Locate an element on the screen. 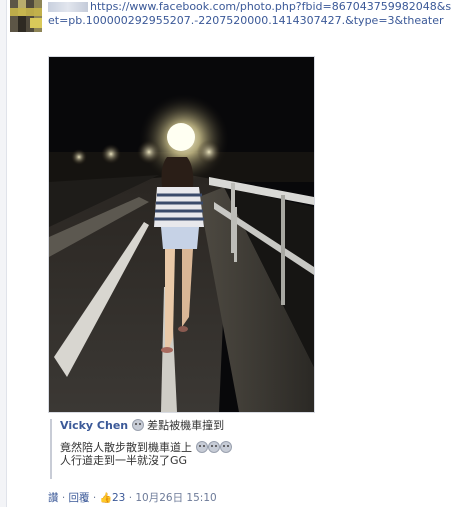  blurred-commenter-name is located at coordinates (68, 7).